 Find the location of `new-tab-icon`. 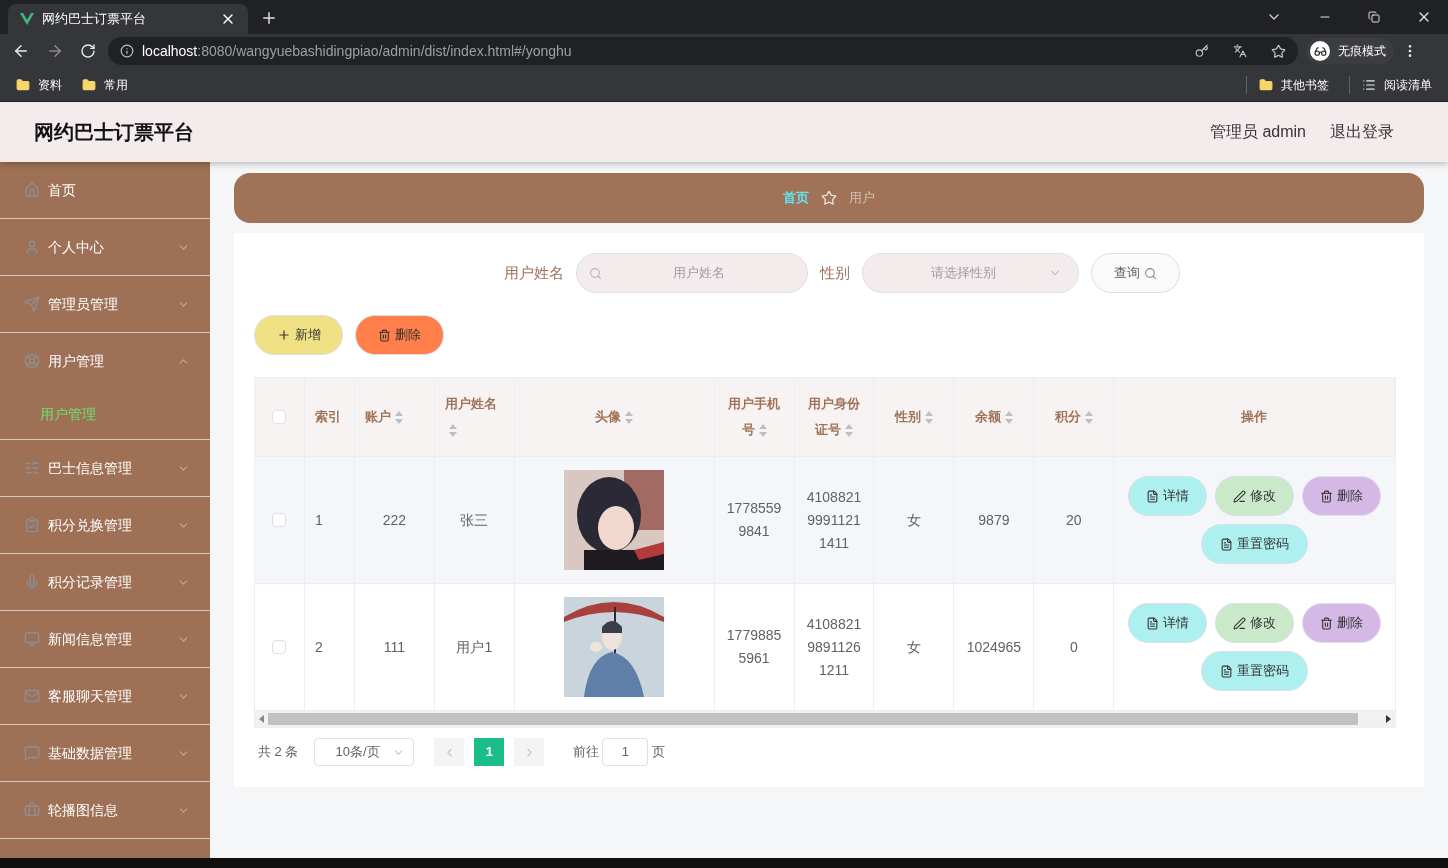

new-tab-icon is located at coordinates (269, 18).